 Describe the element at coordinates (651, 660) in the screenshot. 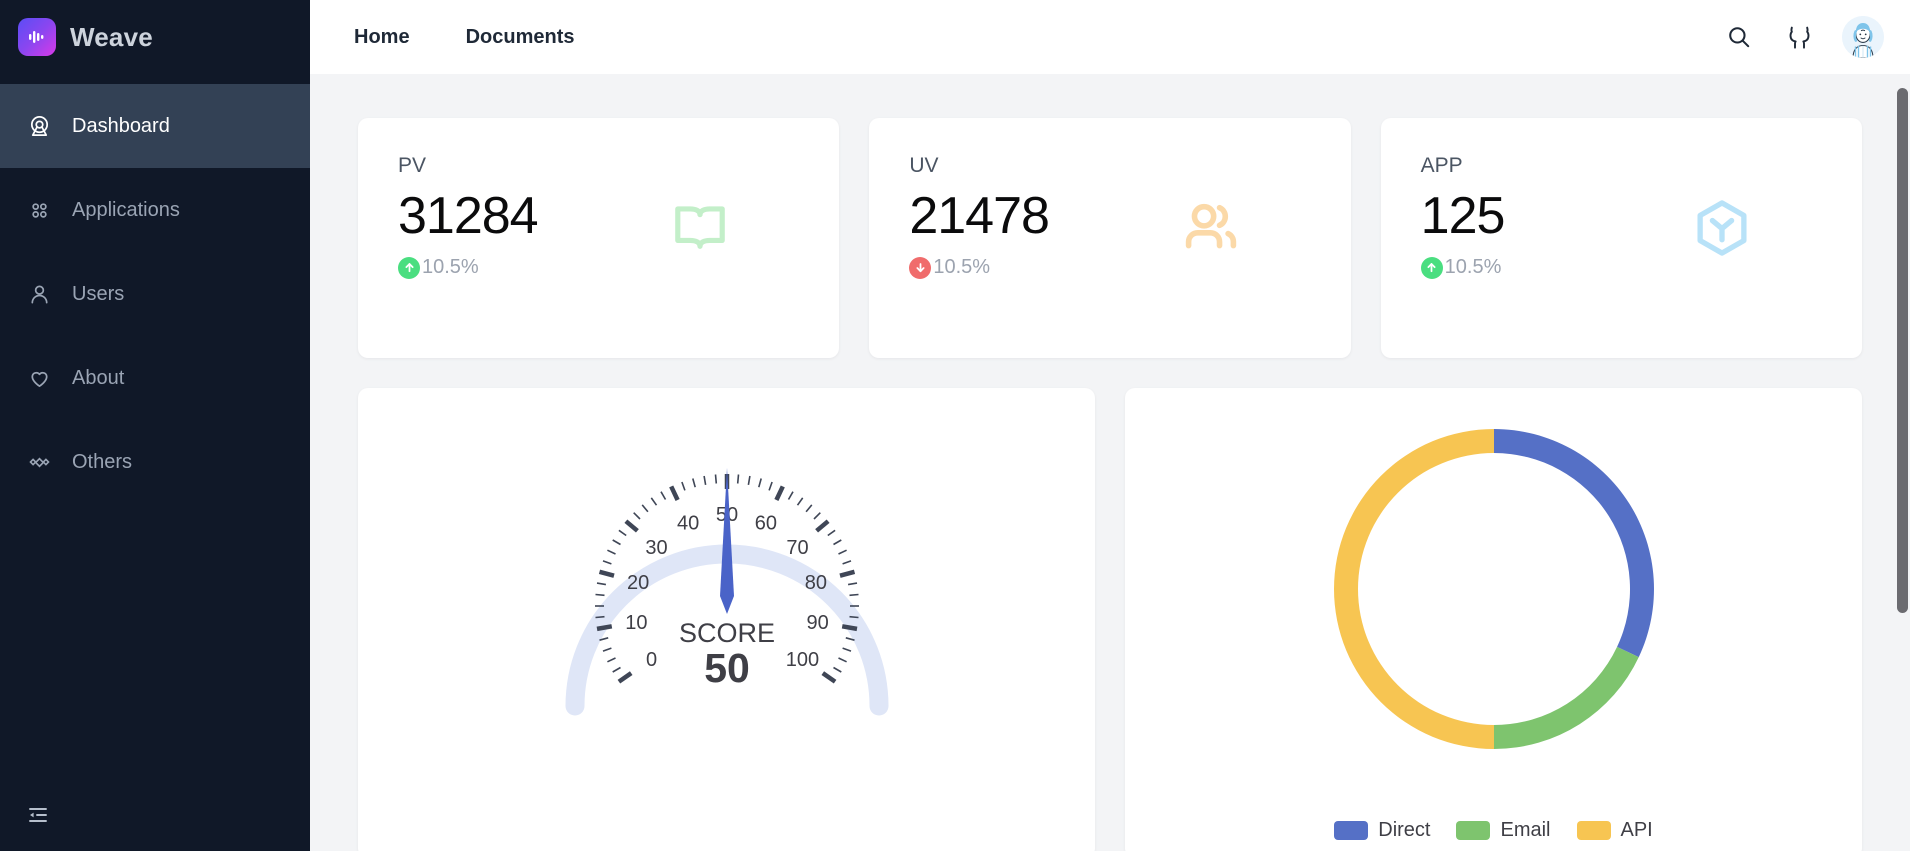

I see `gauge-tick-label: 0` at that location.